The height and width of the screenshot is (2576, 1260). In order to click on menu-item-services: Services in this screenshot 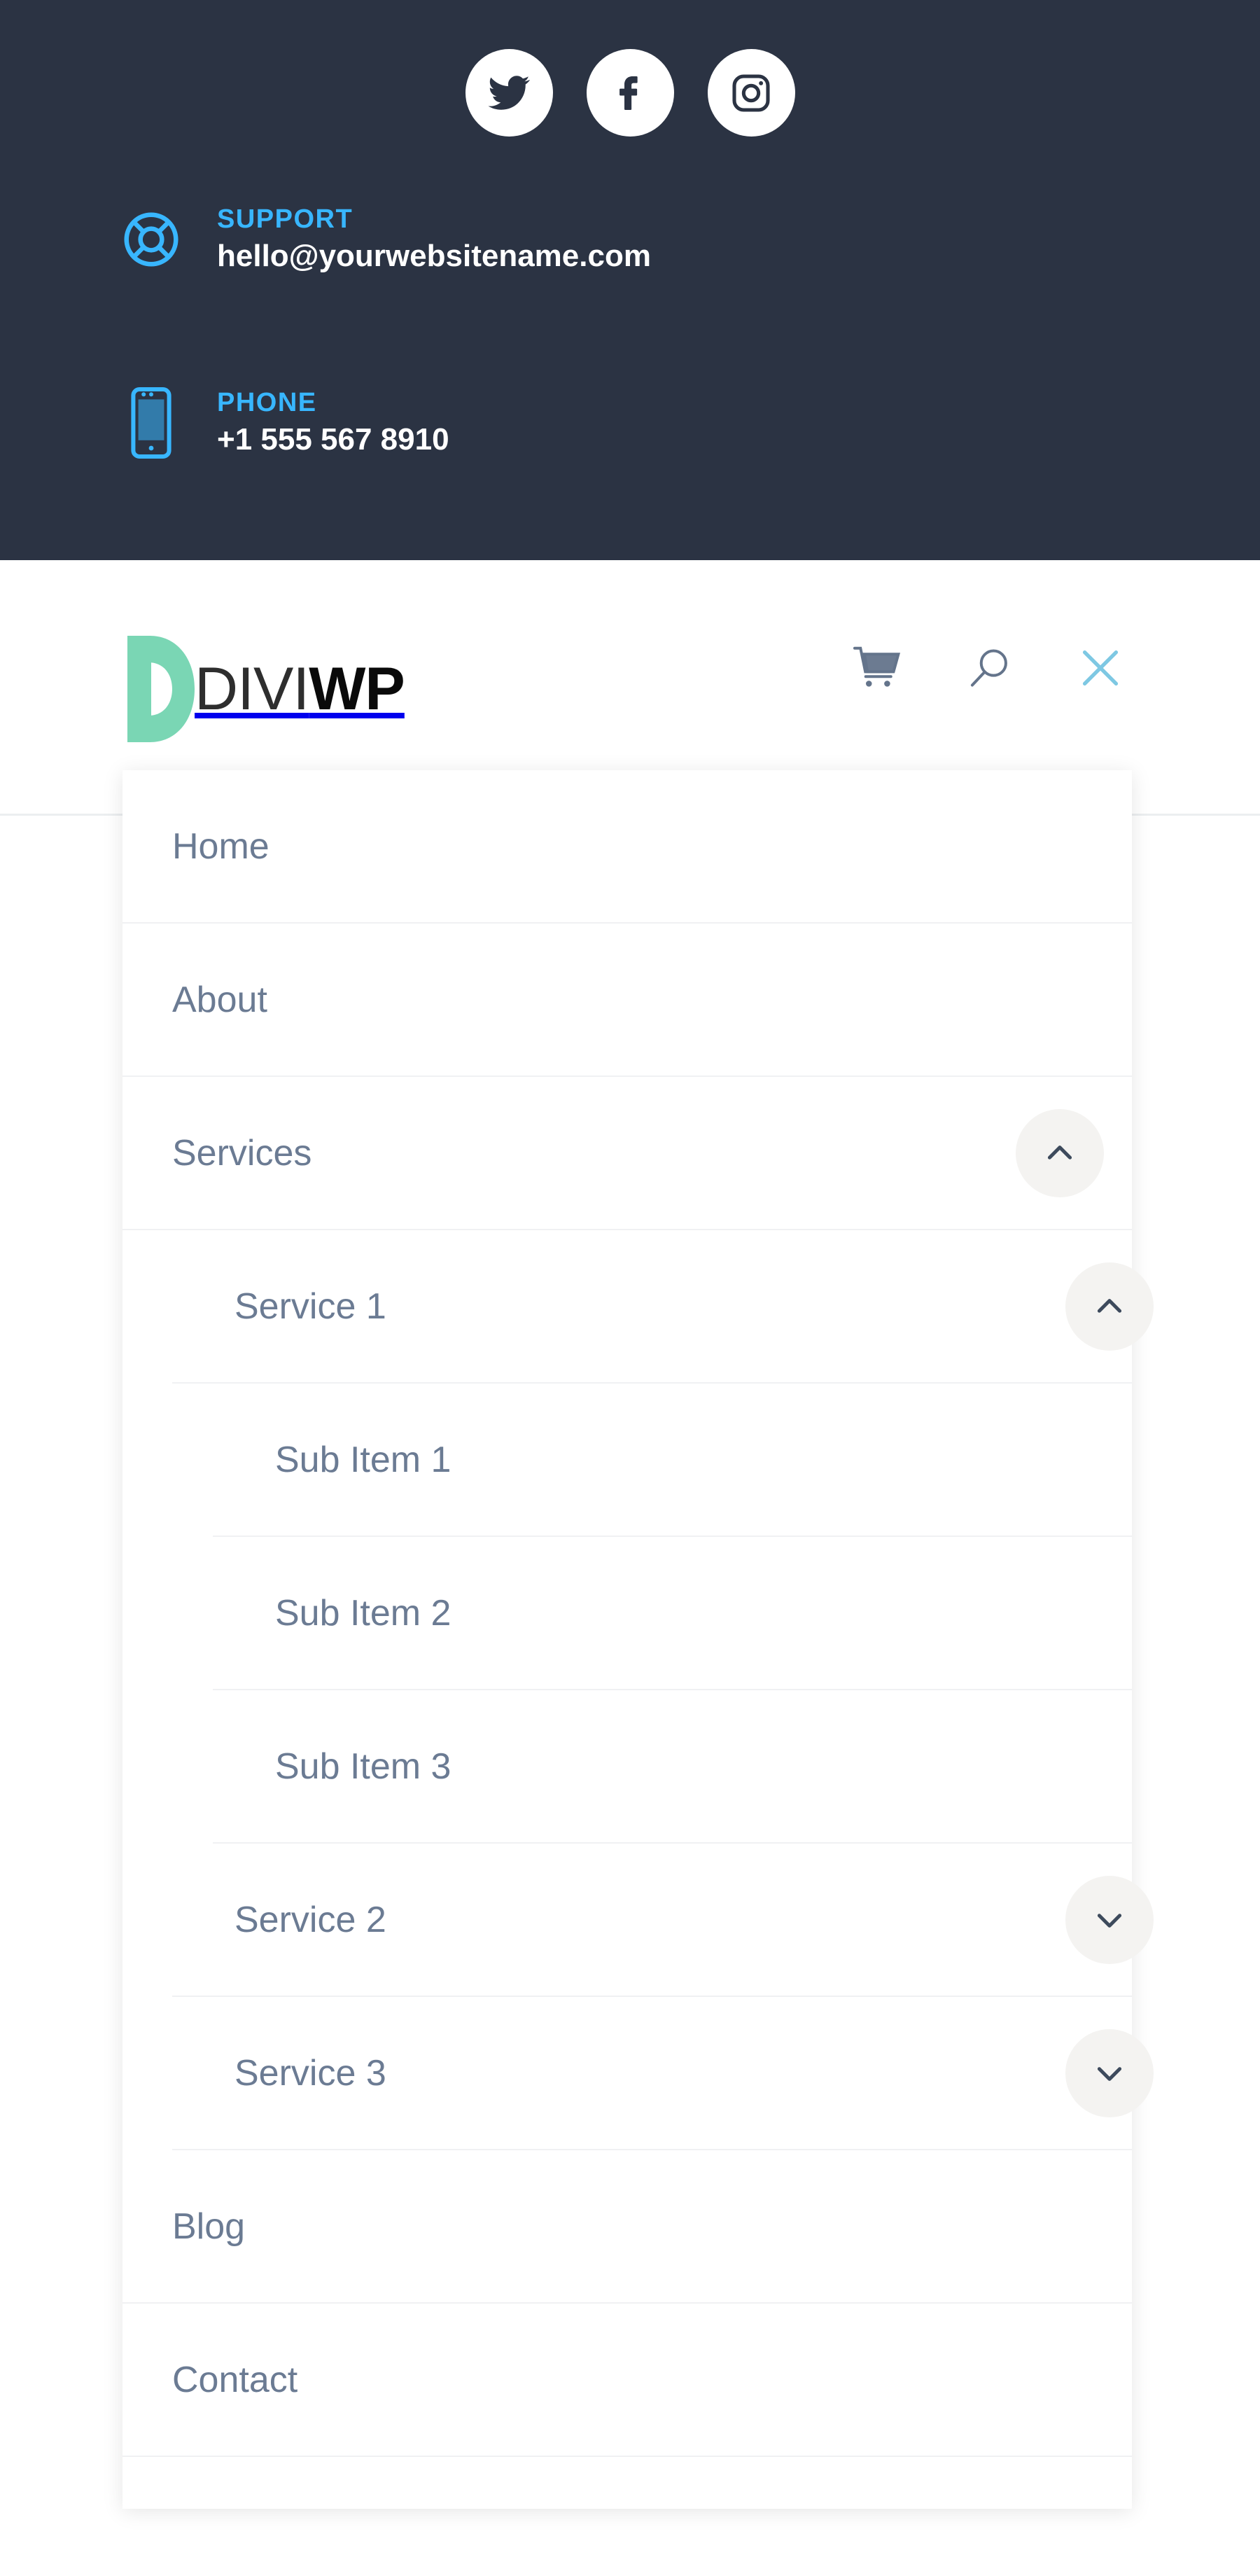, I will do `click(627, 1153)`.